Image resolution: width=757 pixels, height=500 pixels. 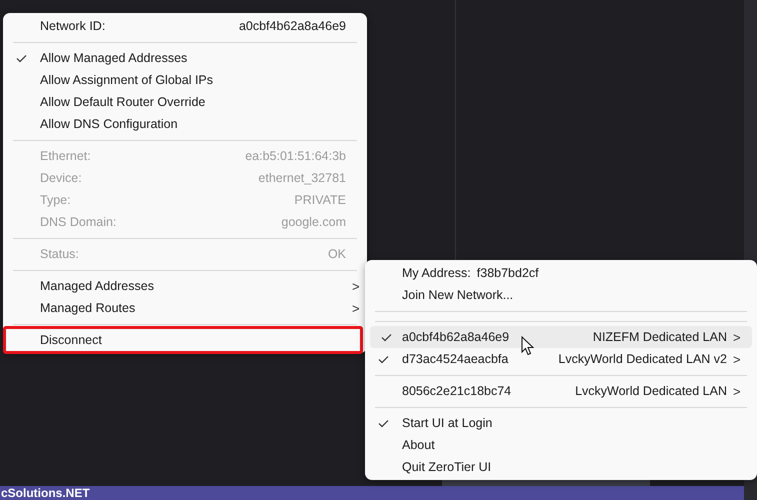 I want to click on menu-item: Allow DNS Configuration, so click(x=185, y=124).